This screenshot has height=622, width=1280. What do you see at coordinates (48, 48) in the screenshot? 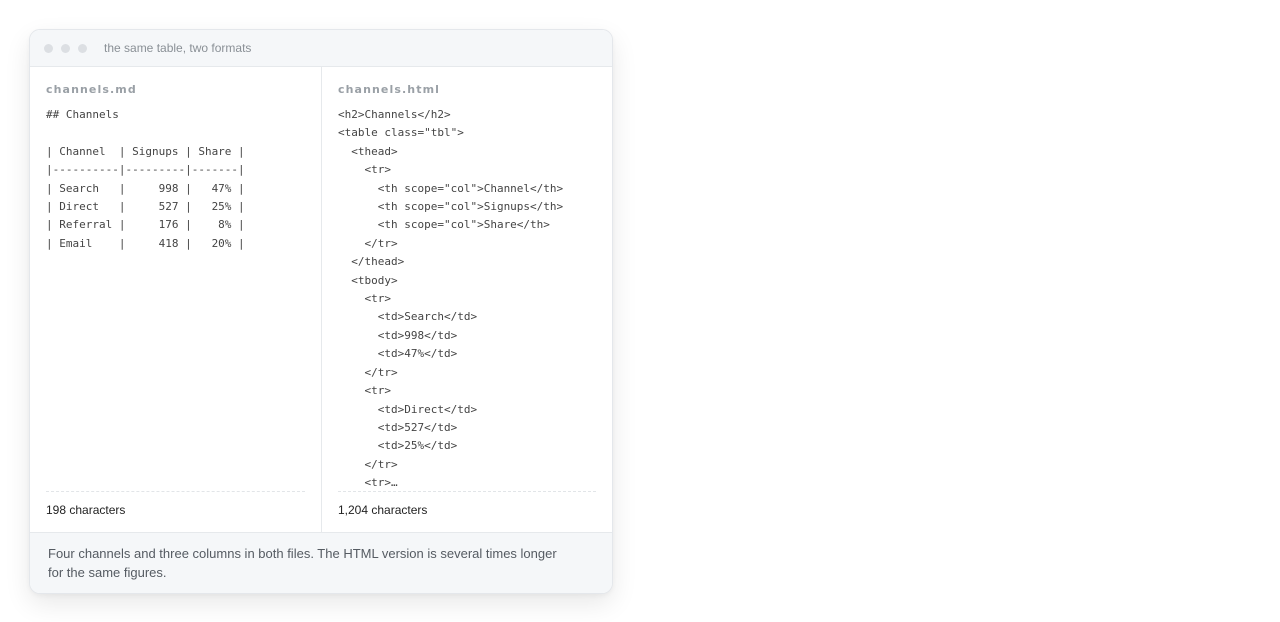
I see `window-close-dot` at bounding box center [48, 48].